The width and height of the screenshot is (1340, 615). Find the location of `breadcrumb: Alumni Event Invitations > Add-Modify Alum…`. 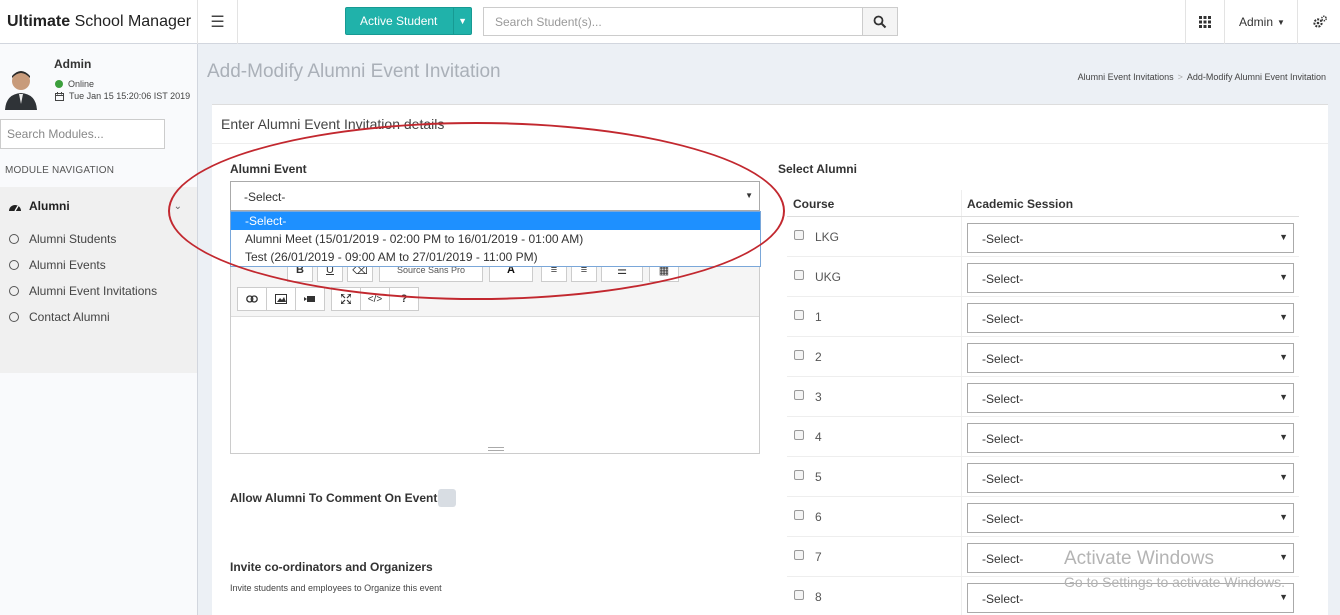

breadcrumb: Alumni Event Invitations > Add-Modify Alum… is located at coordinates (1202, 77).